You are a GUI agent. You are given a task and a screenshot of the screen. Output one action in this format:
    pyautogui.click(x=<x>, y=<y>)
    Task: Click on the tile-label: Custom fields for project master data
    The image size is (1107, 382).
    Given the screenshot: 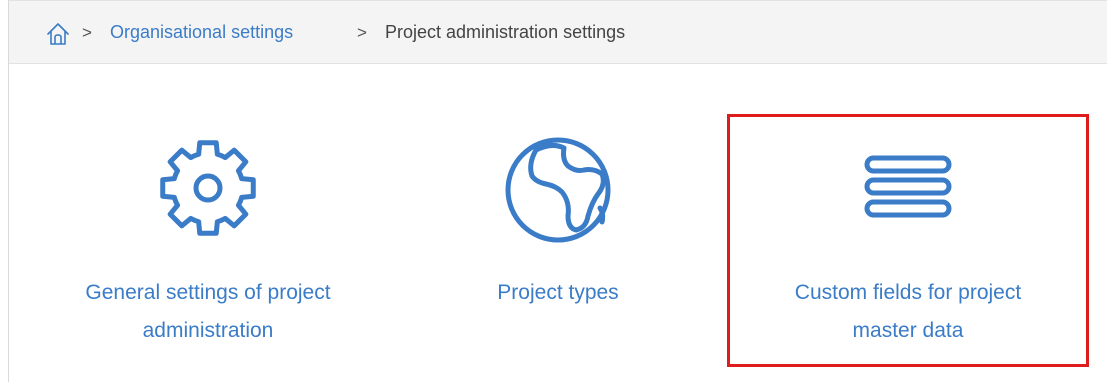 What is the action you would take?
    pyautogui.click(x=908, y=311)
    